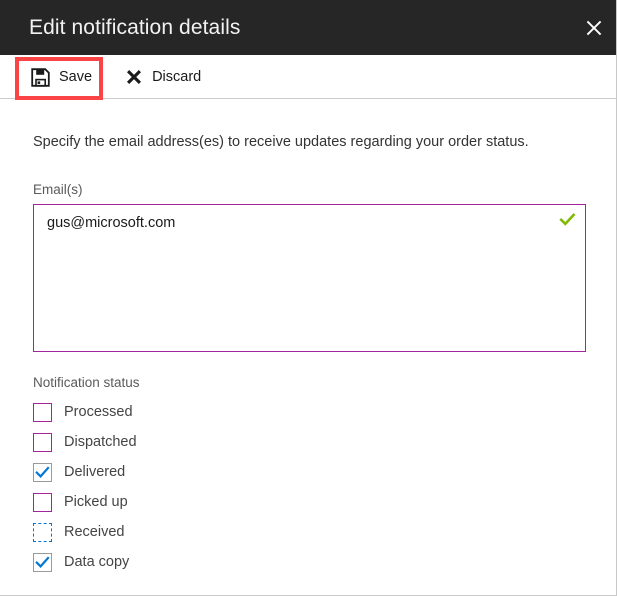  Describe the element at coordinates (96, 502) in the screenshot. I see `checkbox-label-picked-up: Picked up` at that location.